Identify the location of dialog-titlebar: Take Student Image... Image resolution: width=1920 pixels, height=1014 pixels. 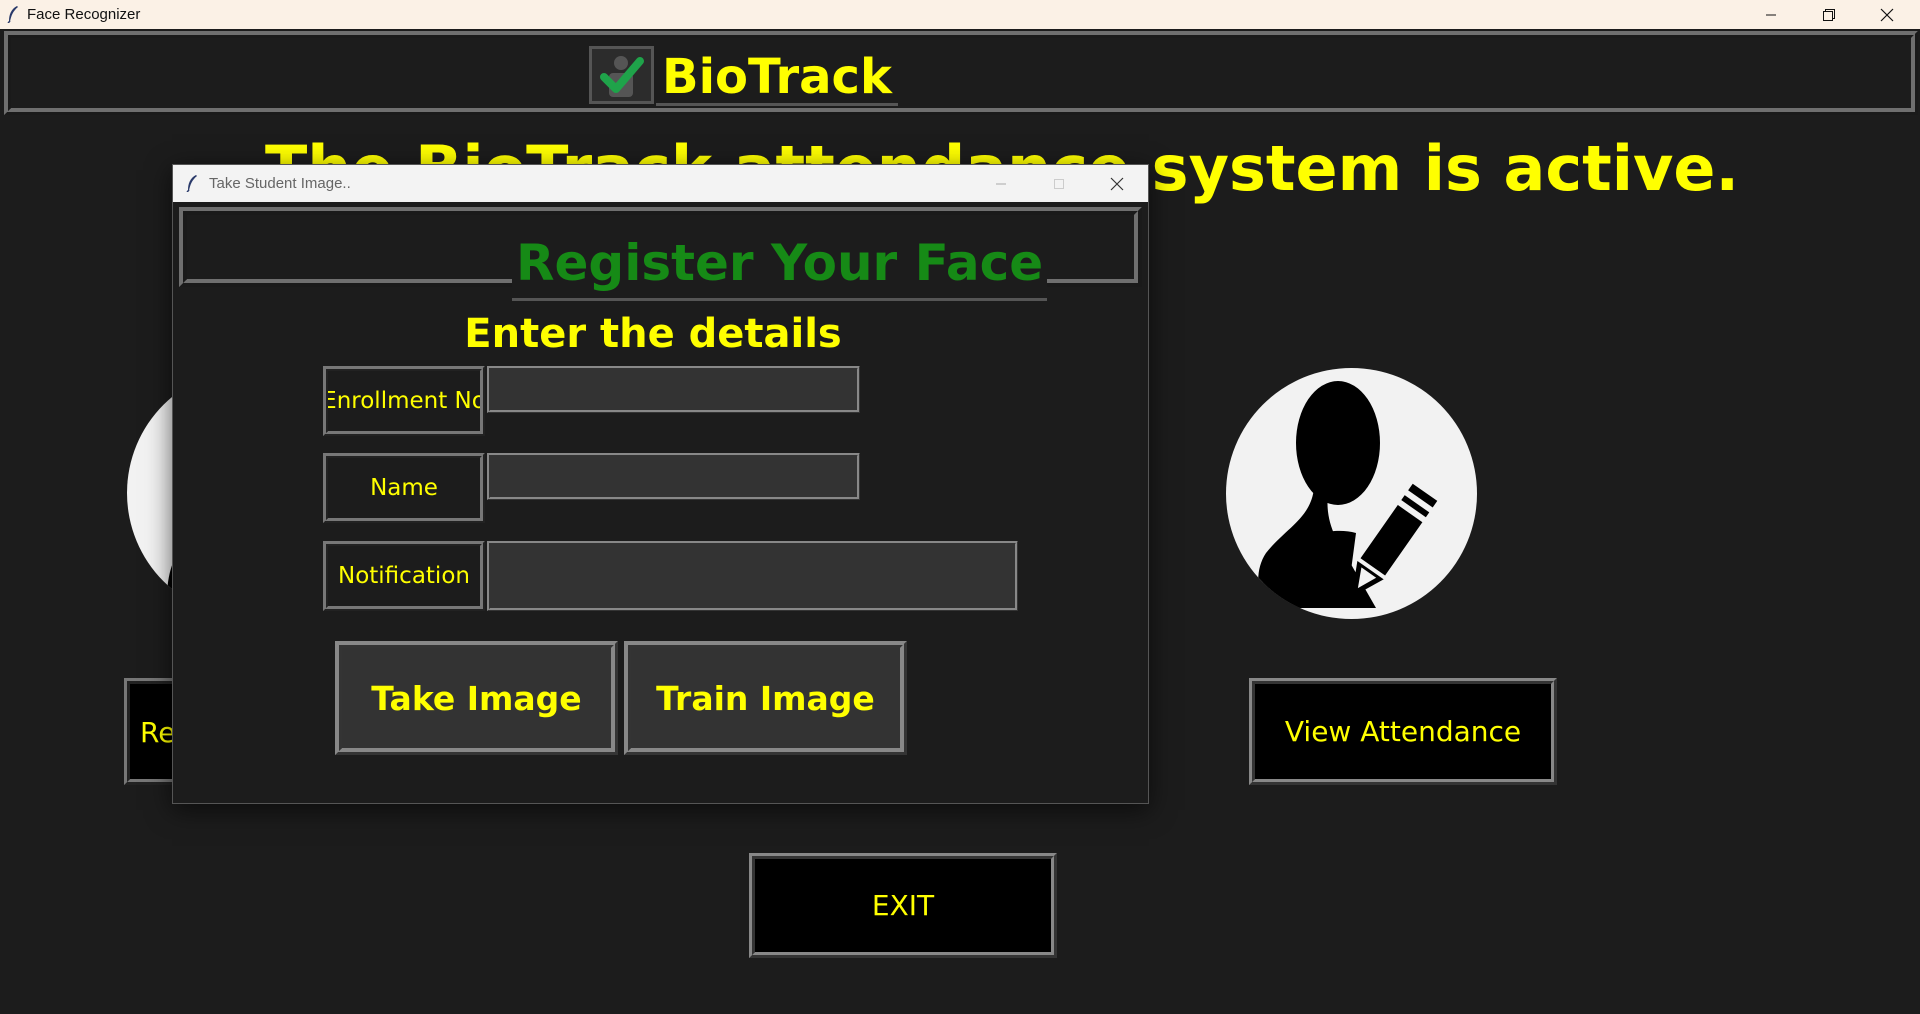
(660, 183).